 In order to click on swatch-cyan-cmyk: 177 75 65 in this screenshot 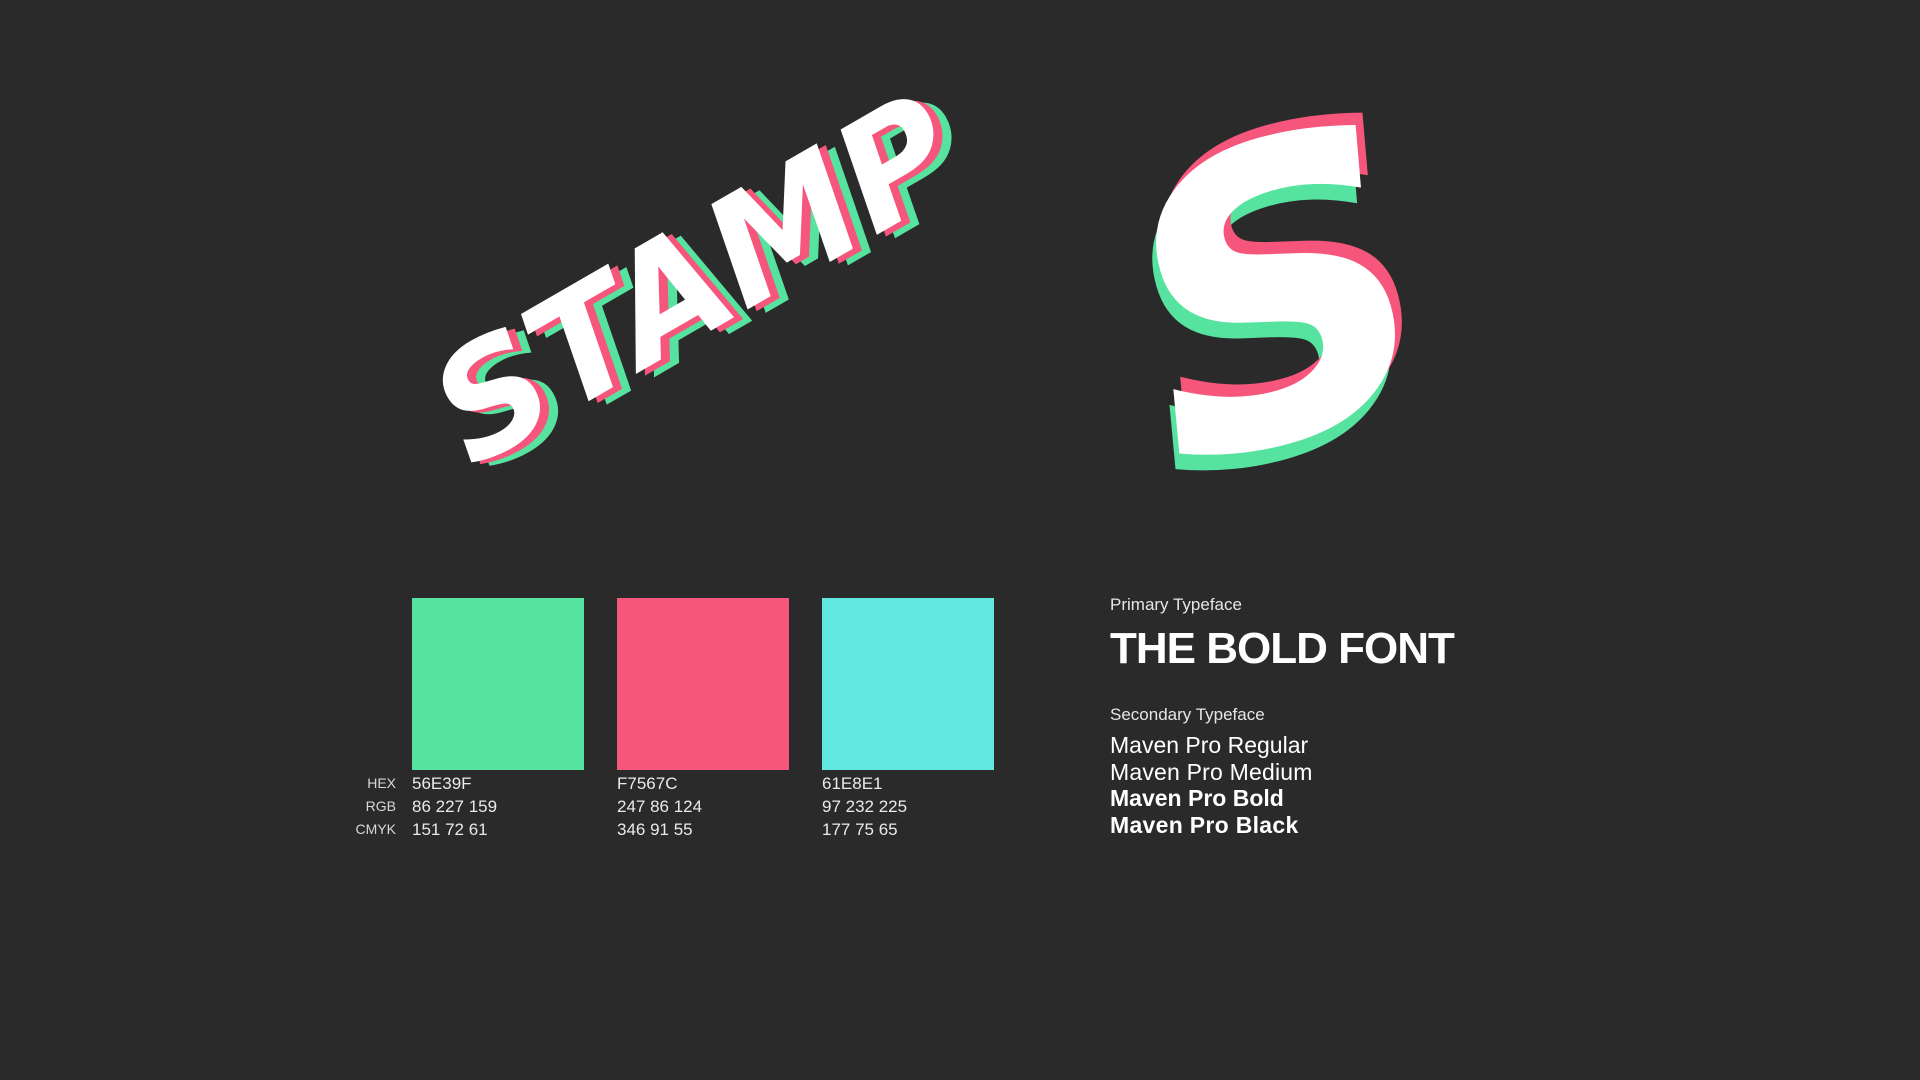, I will do `click(860, 829)`.